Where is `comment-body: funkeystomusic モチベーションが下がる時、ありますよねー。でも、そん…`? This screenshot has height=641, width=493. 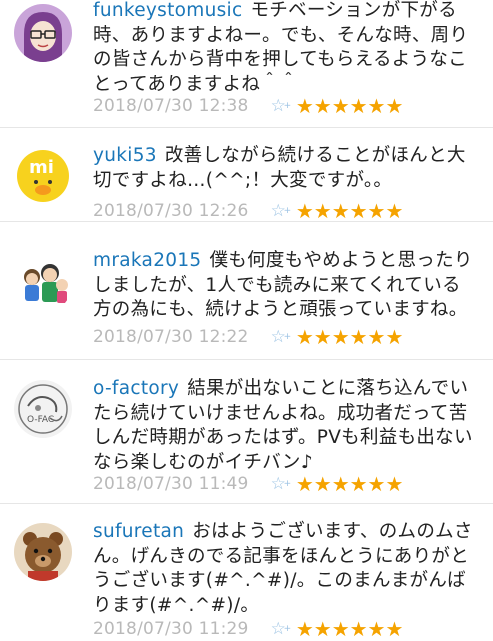
comment-body: funkeystomusic モチベーションが下がる時、ありますよねー。でも、そん… is located at coordinates (286, 48).